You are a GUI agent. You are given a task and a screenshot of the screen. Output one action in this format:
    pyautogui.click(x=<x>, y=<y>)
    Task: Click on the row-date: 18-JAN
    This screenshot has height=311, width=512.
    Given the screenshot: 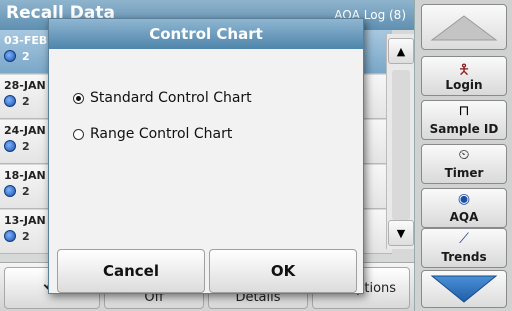 What is the action you would take?
    pyautogui.click(x=25, y=175)
    